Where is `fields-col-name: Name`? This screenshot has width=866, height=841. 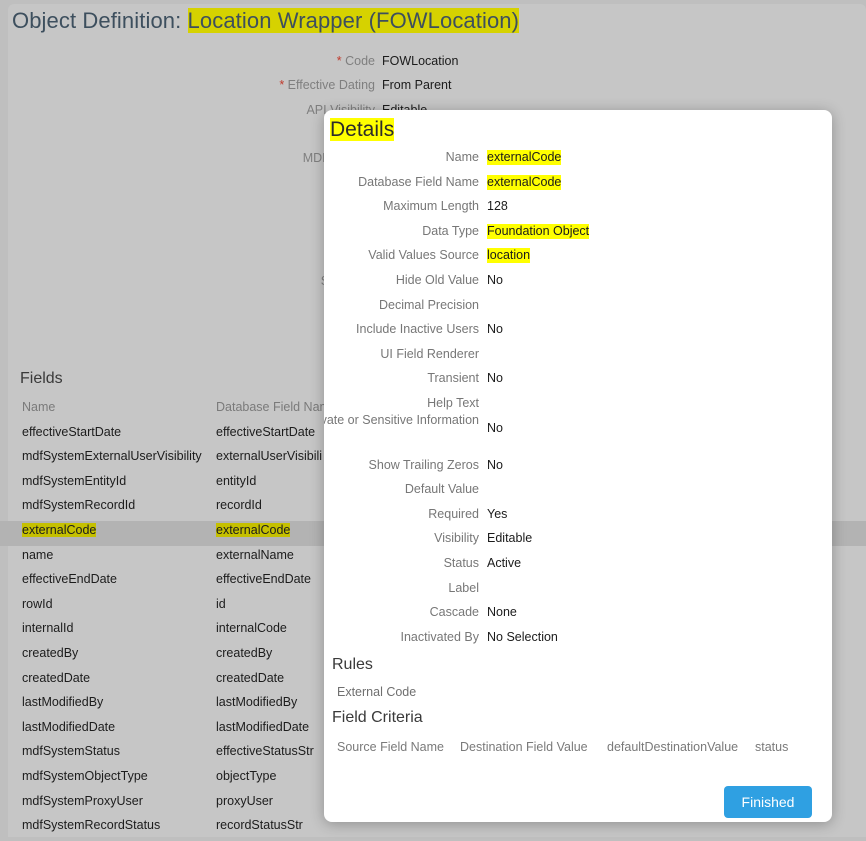
fields-col-name: Name is located at coordinates (39, 407).